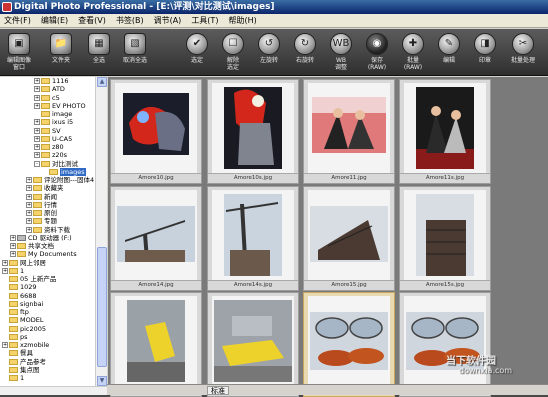  I want to click on tree-item: image, so click(53, 114).